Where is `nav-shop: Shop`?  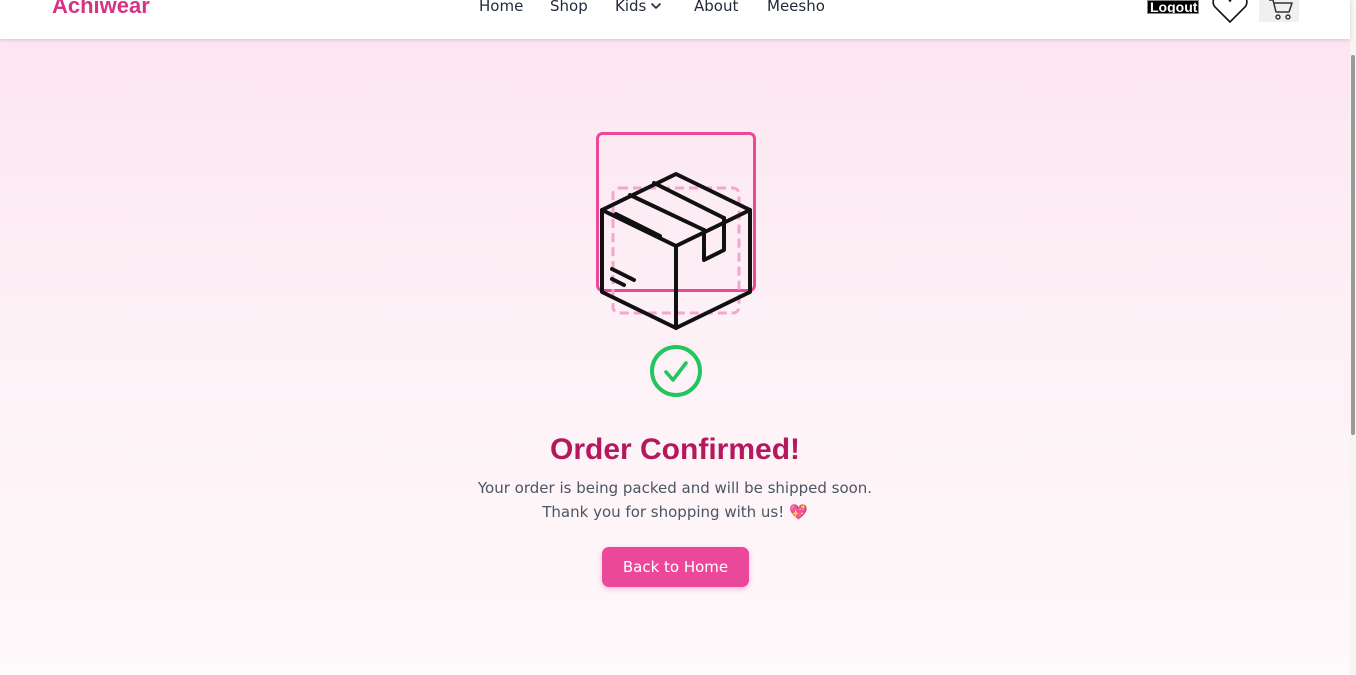 nav-shop: Shop is located at coordinates (569, 7).